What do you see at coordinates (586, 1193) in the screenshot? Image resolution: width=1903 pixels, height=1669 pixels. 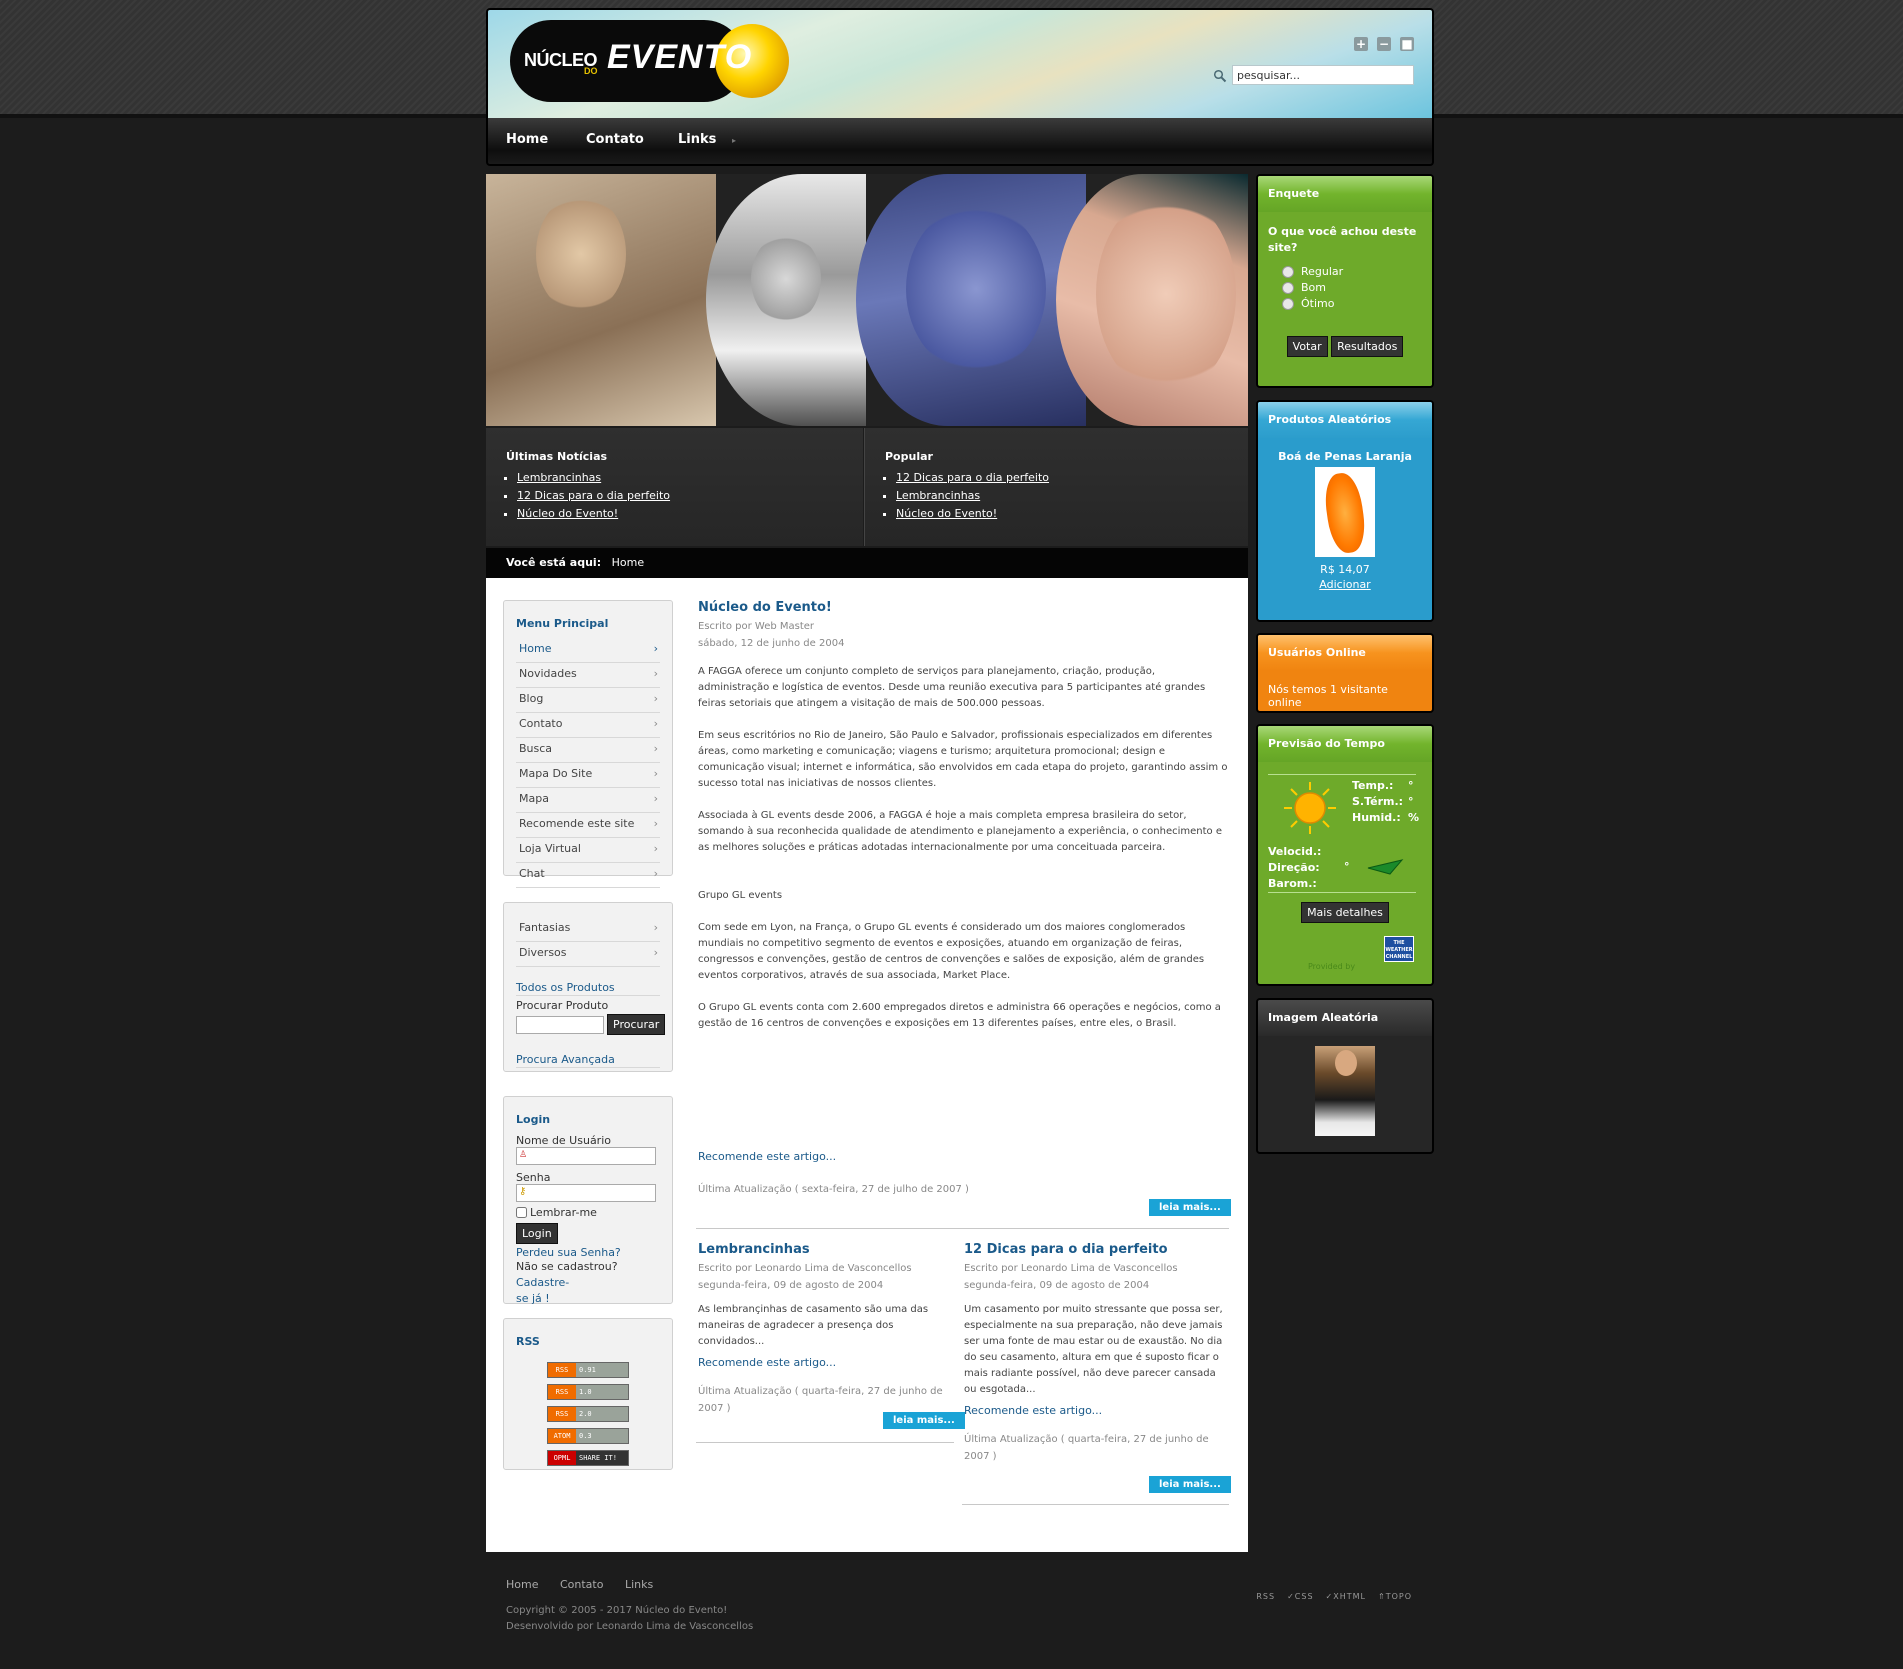 I see `password-input` at bounding box center [586, 1193].